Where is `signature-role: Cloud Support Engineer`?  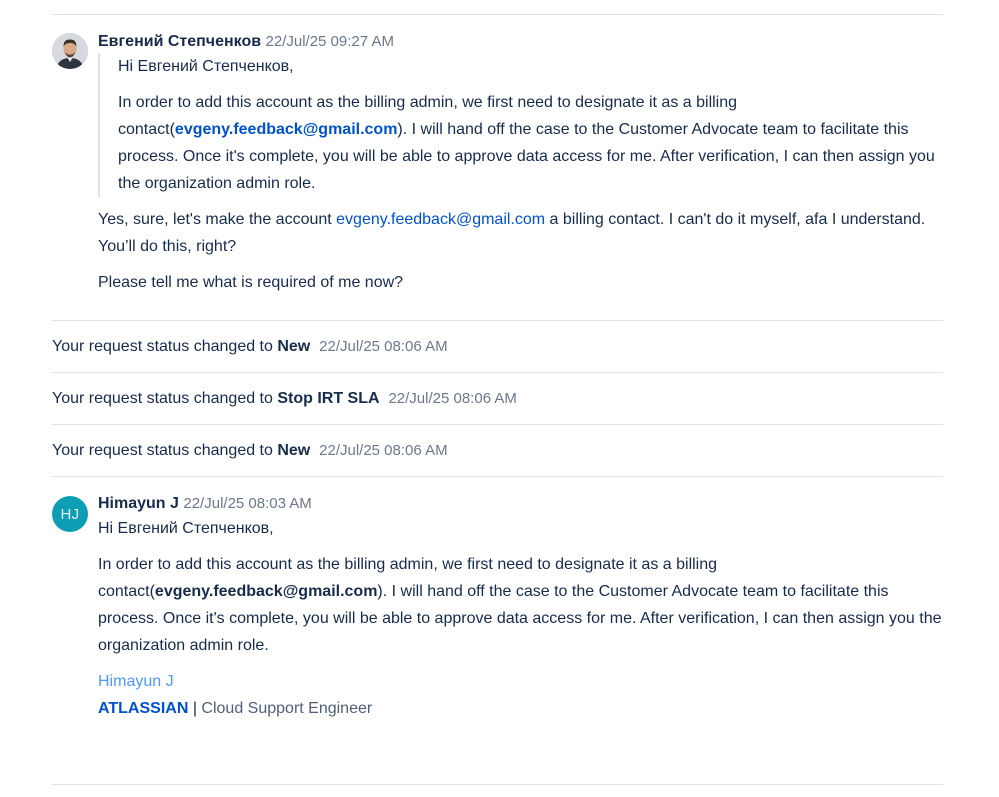
signature-role: Cloud Support Engineer is located at coordinates (287, 708).